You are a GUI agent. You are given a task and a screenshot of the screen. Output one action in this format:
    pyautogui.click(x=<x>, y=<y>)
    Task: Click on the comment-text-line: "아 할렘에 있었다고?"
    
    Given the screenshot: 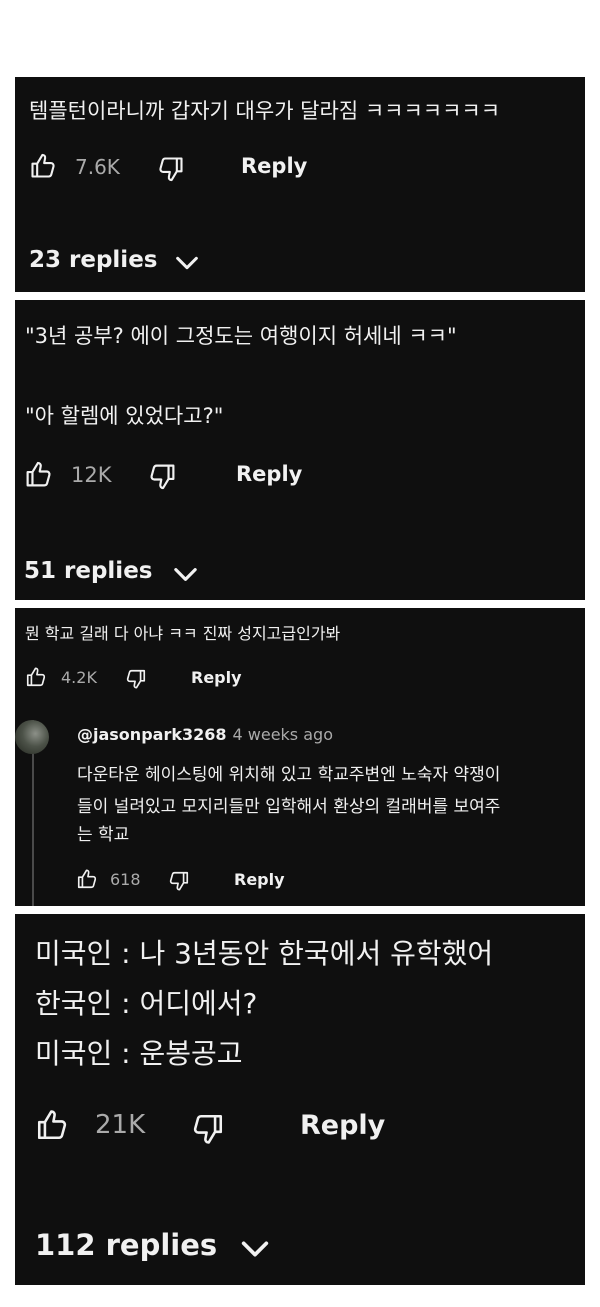 What is the action you would take?
    pyautogui.click(x=124, y=416)
    